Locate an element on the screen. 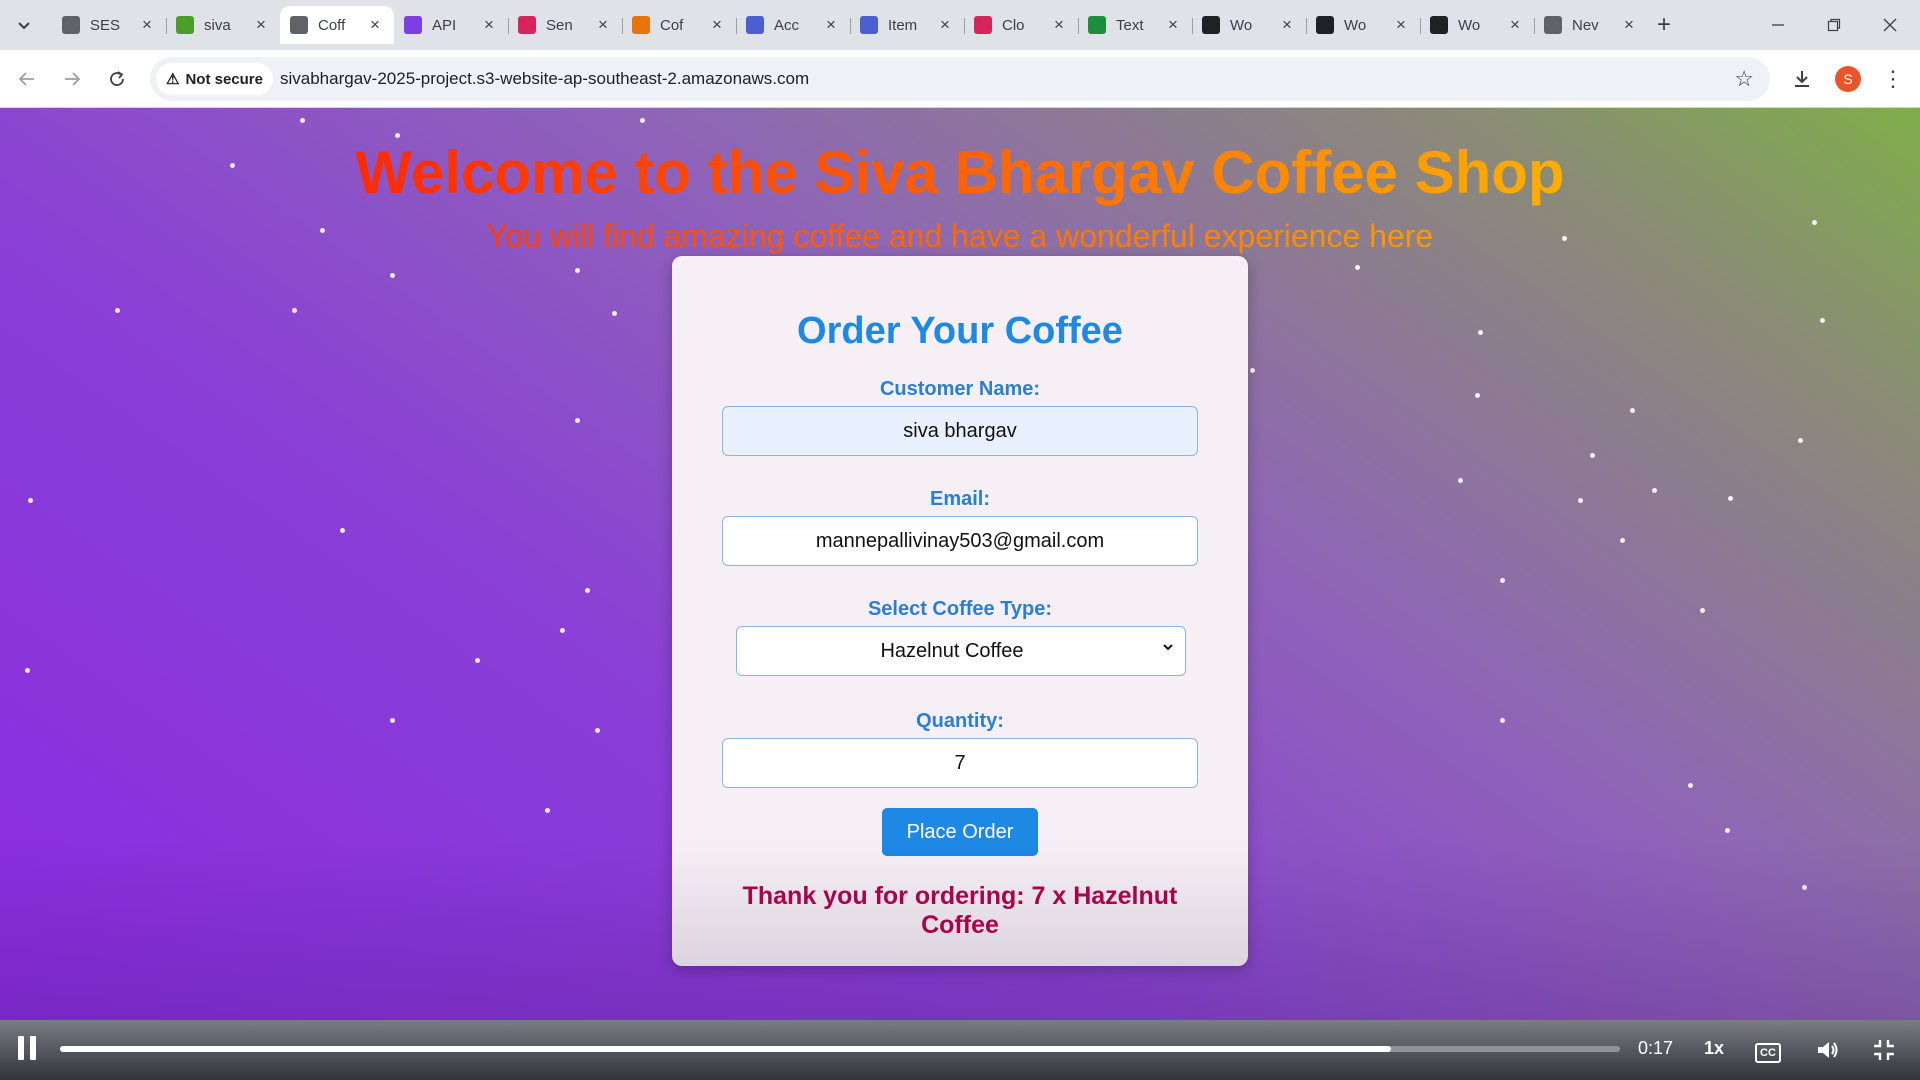 The image size is (1920, 1080). email-input is located at coordinates (960, 541).